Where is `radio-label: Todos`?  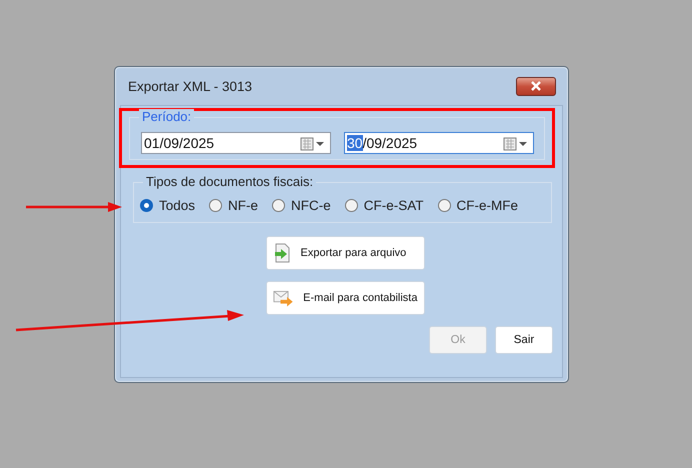 radio-label: Todos is located at coordinates (177, 205).